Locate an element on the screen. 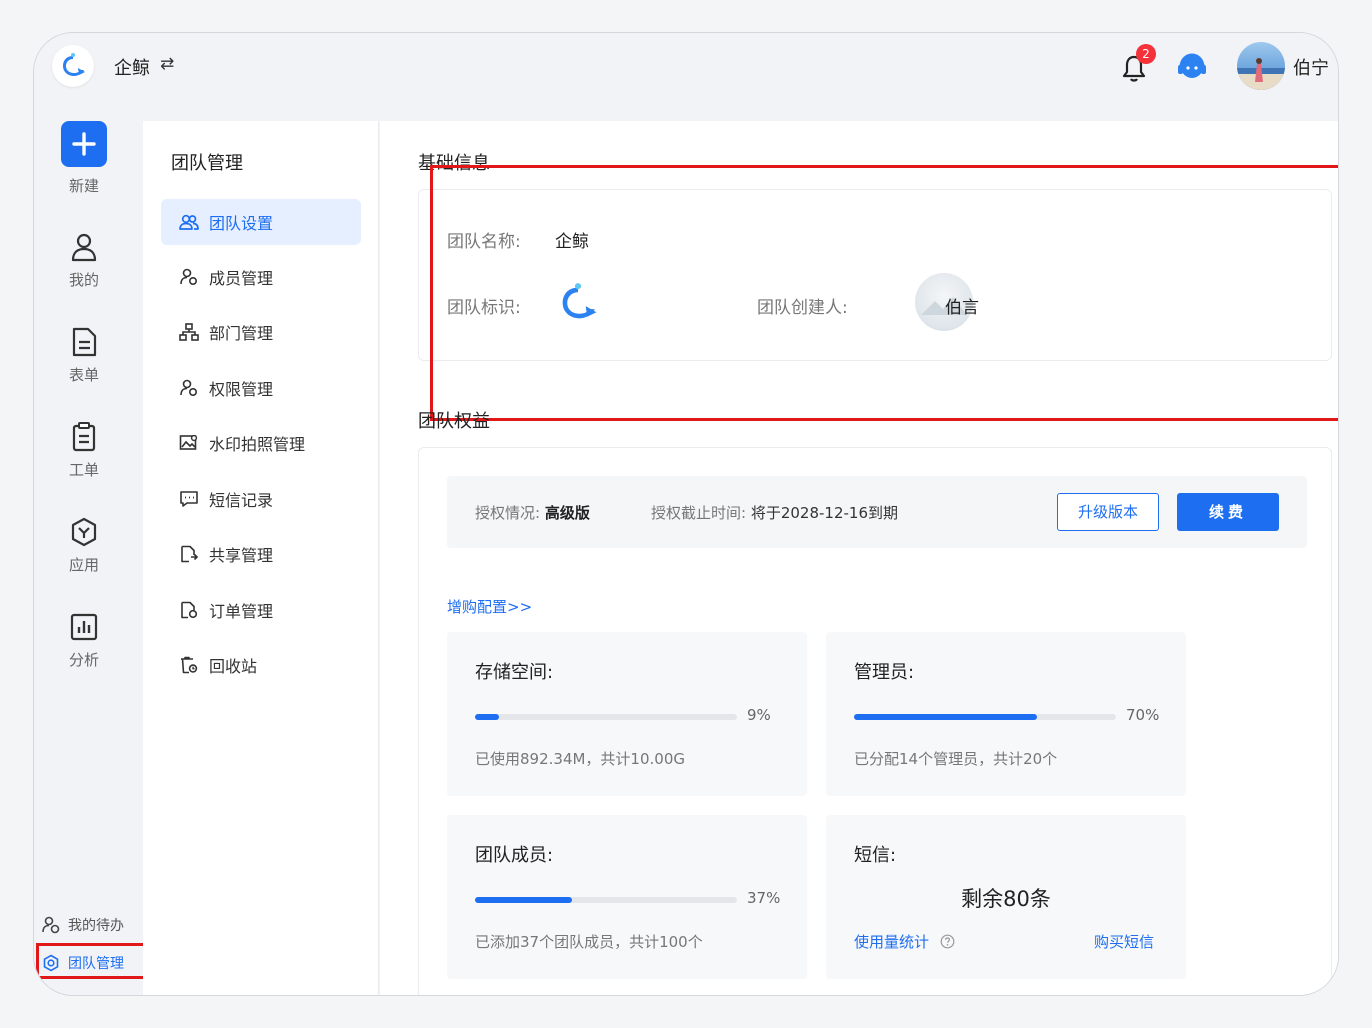 This screenshot has width=1372, height=1028. members-card: 团队成员: 37% 已添加37个团队成员，共计100个 is located at coordinates (627, 897).